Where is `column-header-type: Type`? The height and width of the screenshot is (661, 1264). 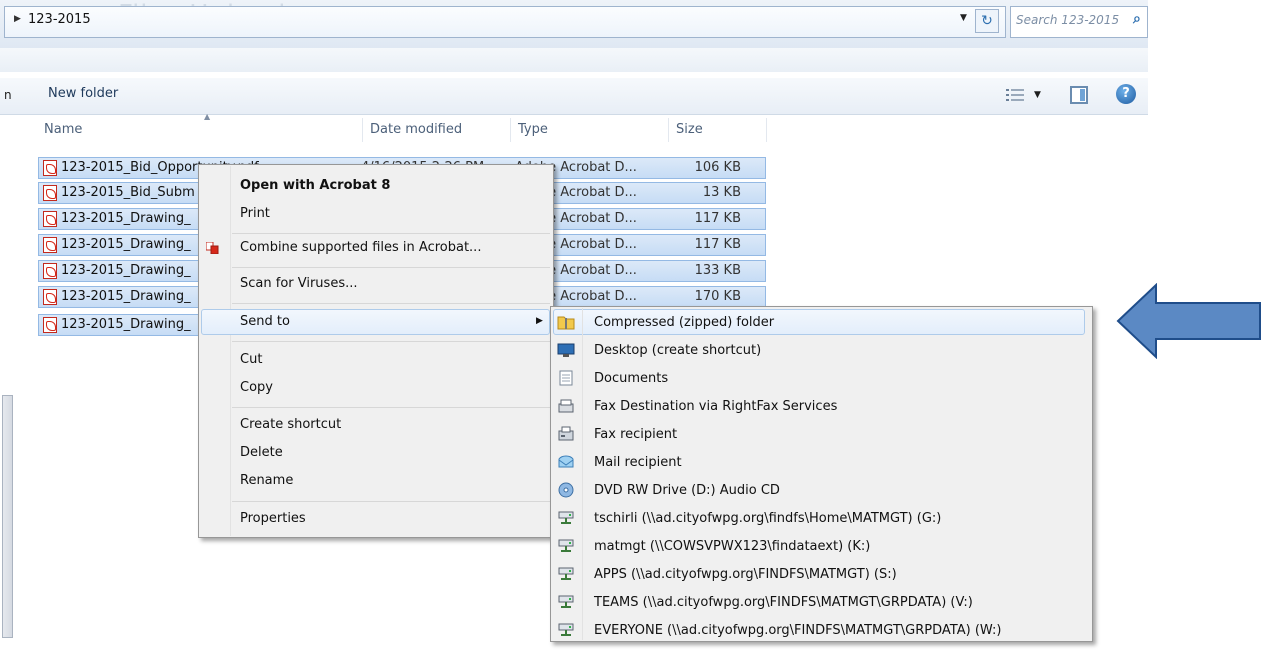
column-header-type: Type is located at coordinates (533, 129).